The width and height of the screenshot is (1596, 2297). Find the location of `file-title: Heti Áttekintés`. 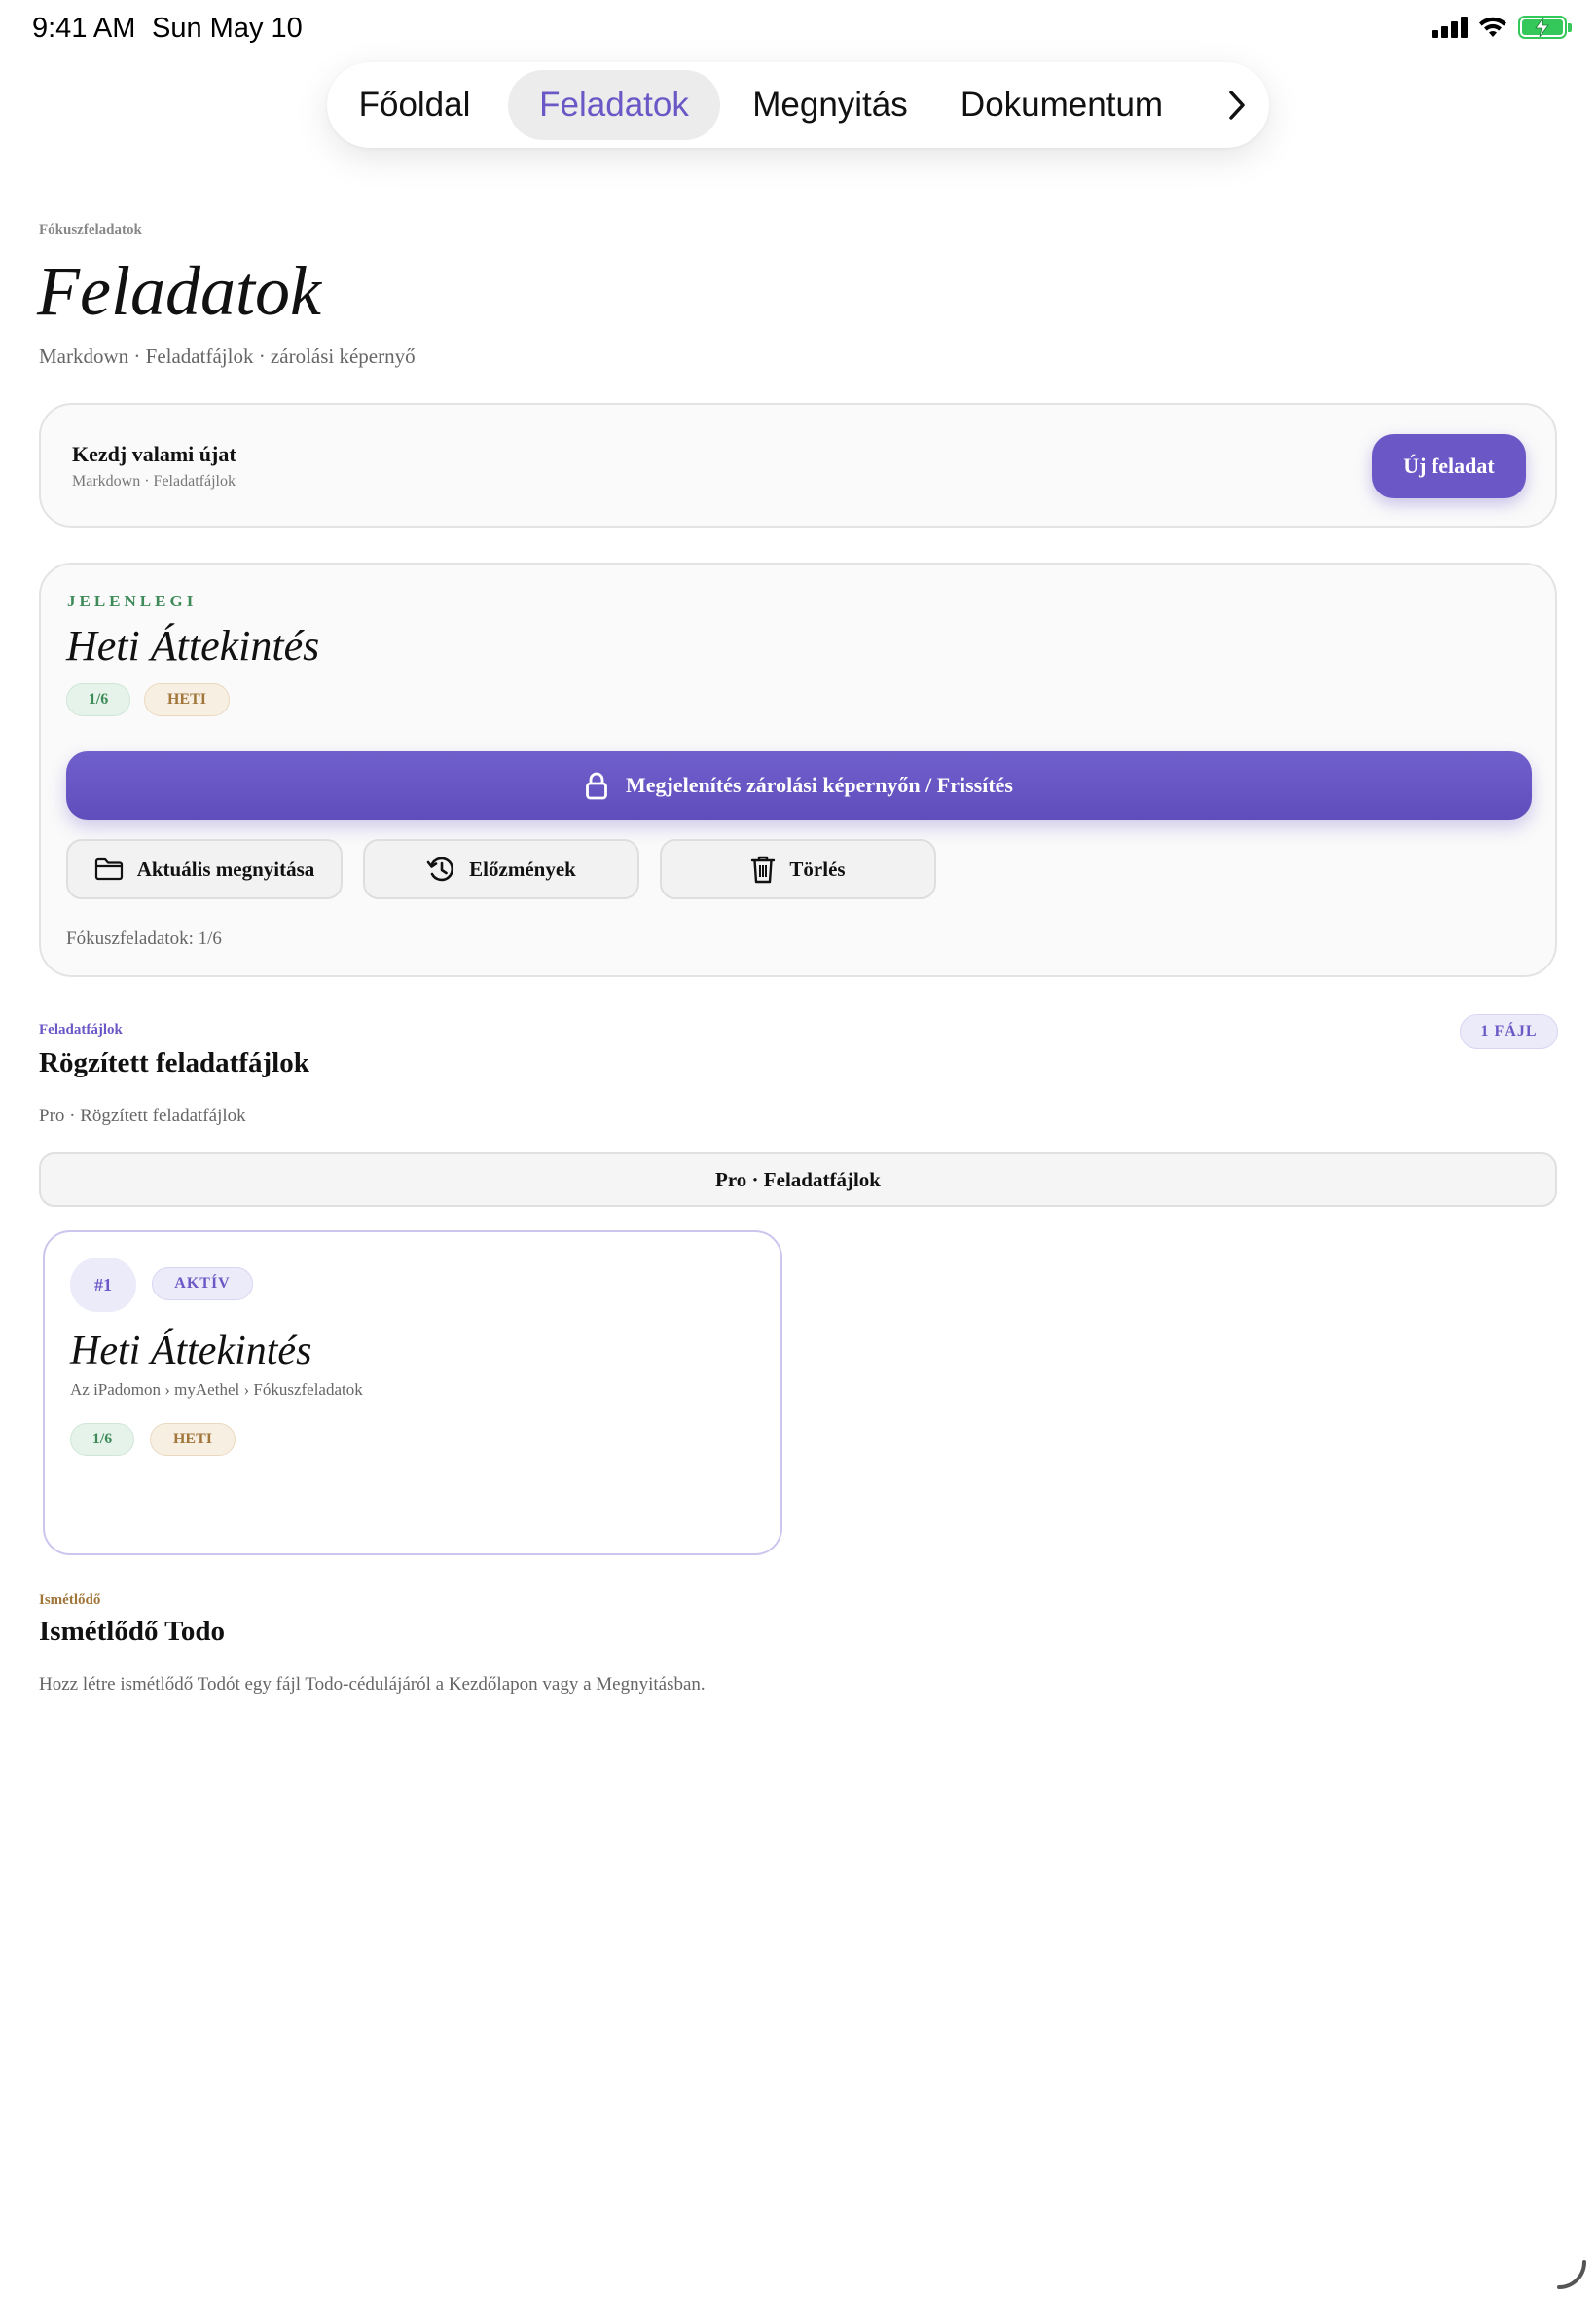

file-title: Heti Áttekintés is located at coordinates (191, 1351).